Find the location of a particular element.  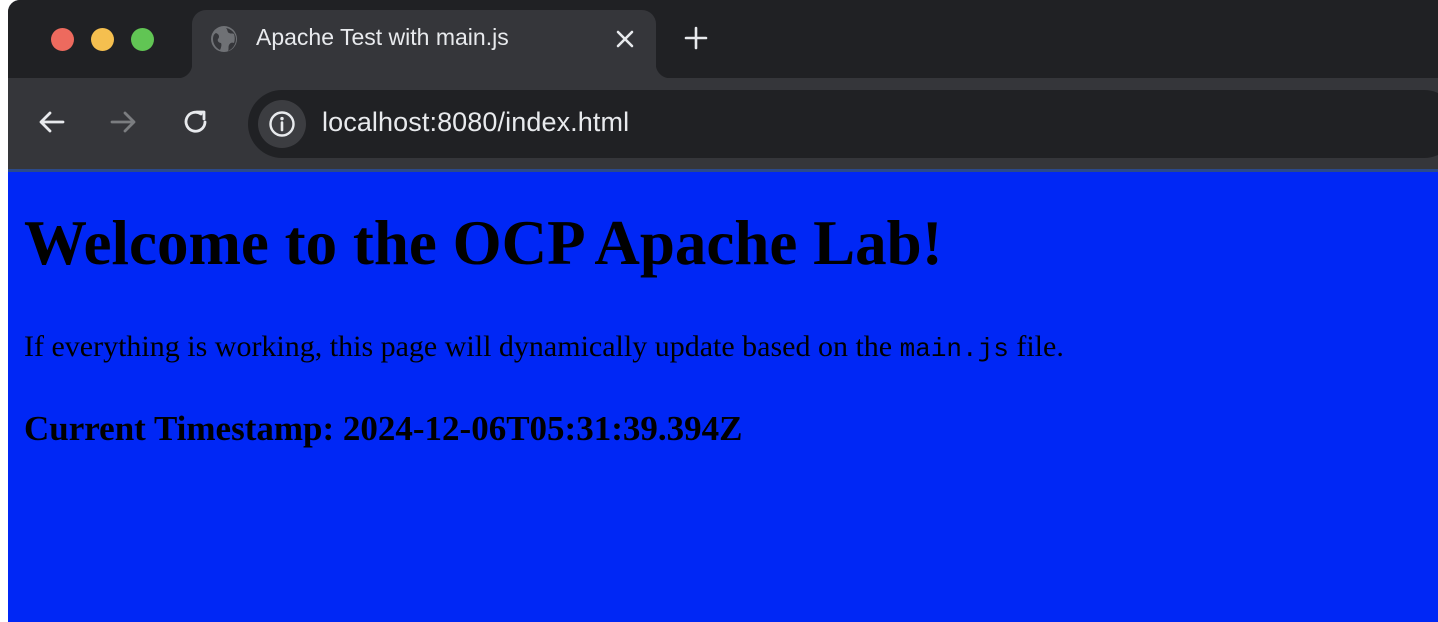

forward-button is located at coordinates (123, 122).